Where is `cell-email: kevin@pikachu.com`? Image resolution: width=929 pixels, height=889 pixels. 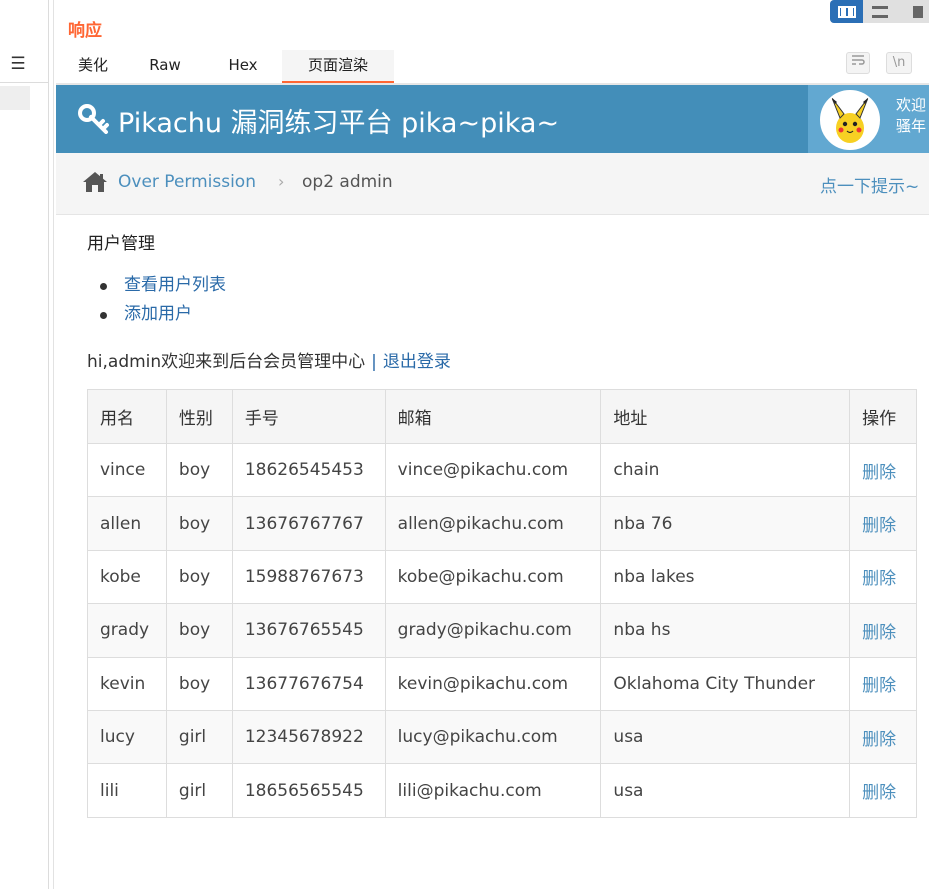
cell-email: kevin@pikachu.com is located at coordinates (493, 683).